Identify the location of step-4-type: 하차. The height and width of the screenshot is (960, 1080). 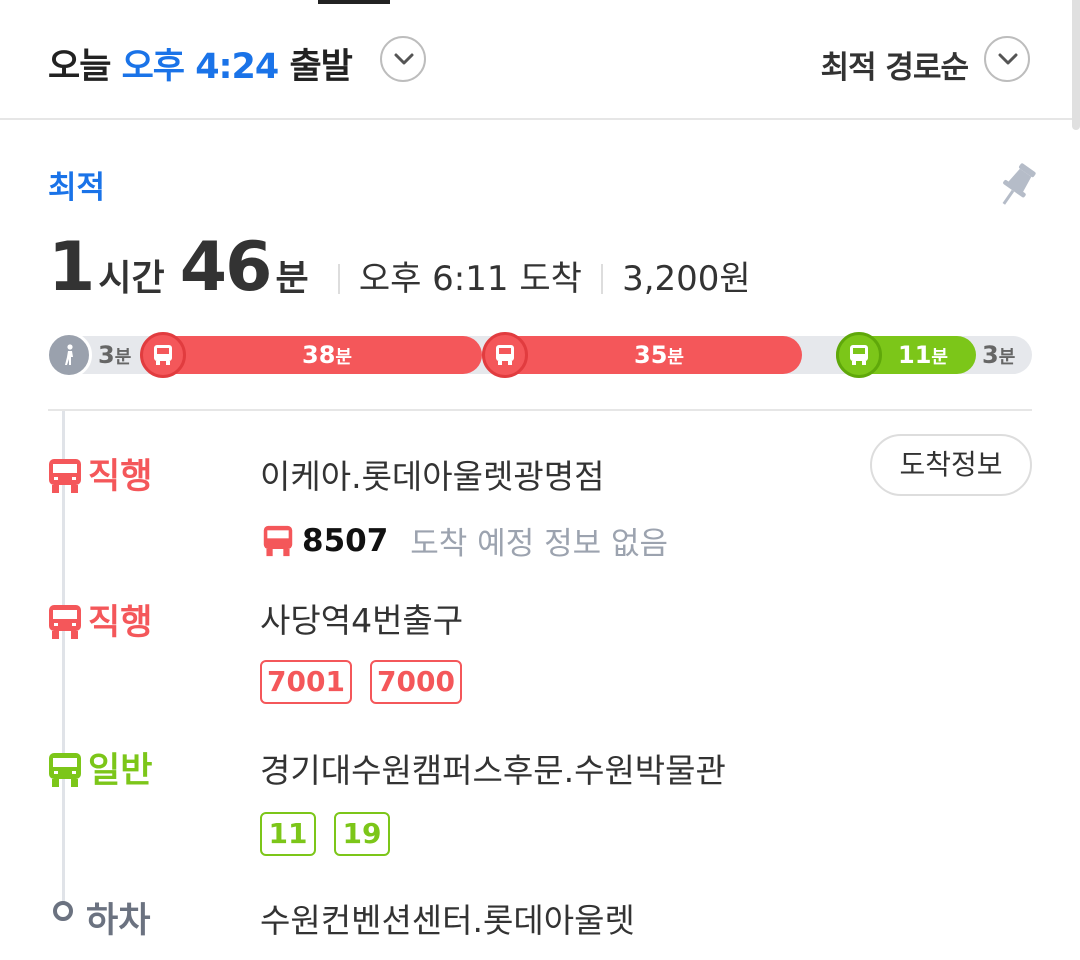
(118, 921).